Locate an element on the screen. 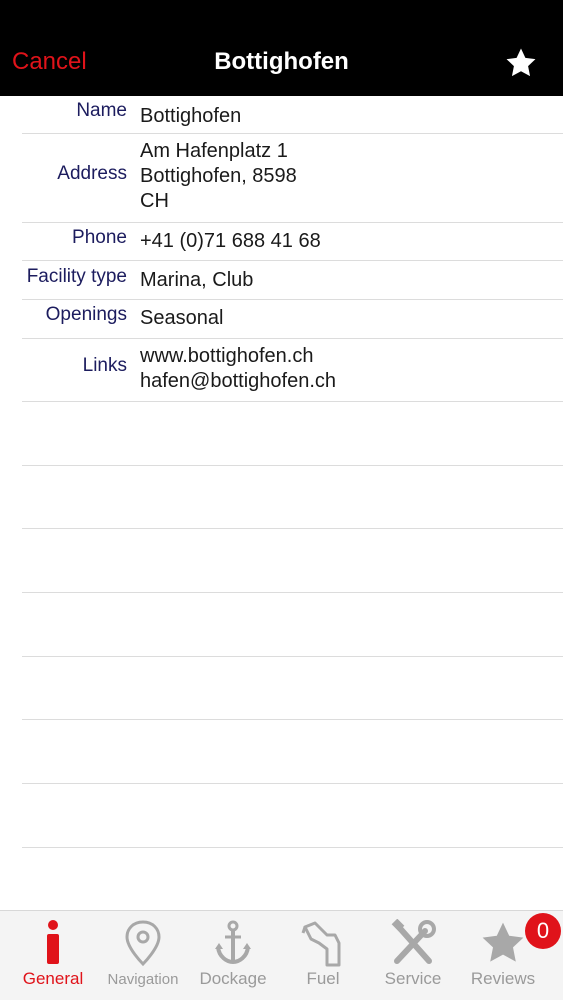 The width and height of the screenshot is (563, 1000). location-pin-icon is located at coordinates (143, 943).